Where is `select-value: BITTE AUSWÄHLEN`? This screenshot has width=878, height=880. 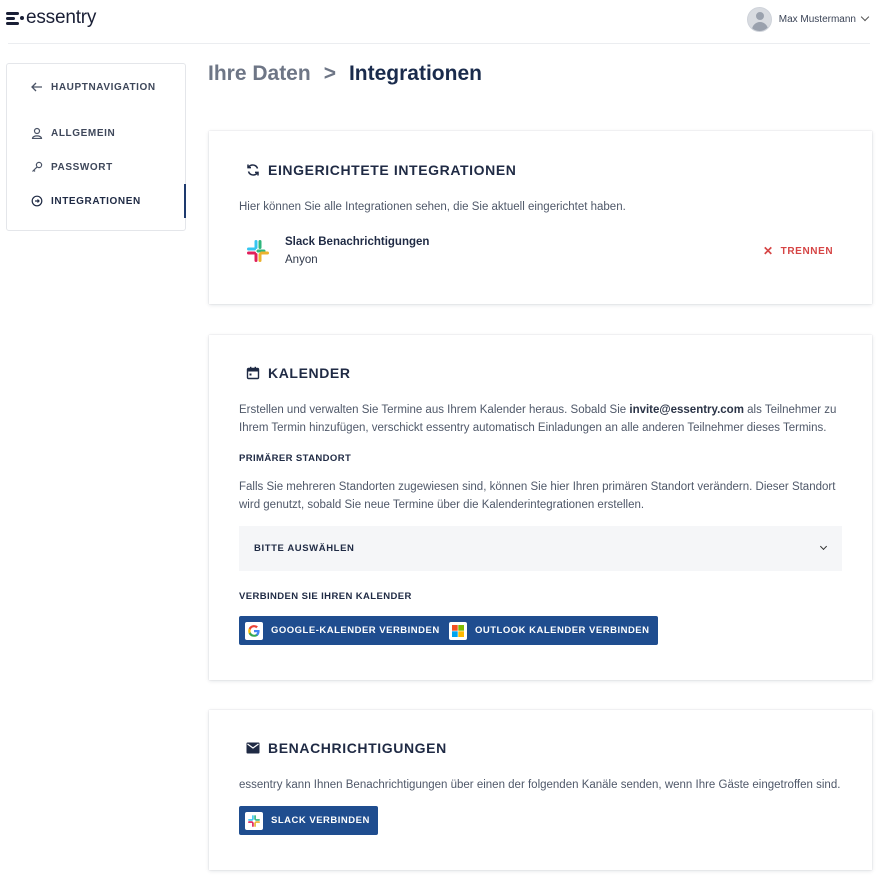 select-value: BITTE AUSWÄHLEN is located at coordinates (304, 548).